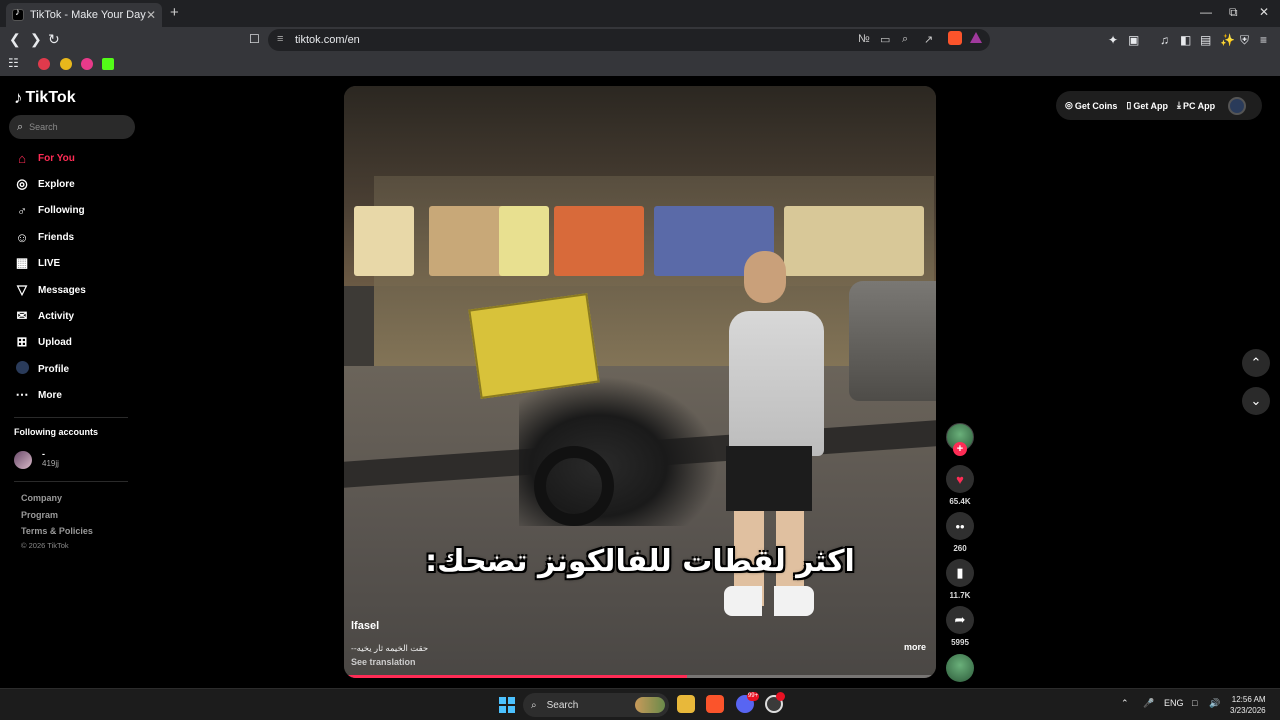  I want to click on video-frame-person-head, so click(765, 277).